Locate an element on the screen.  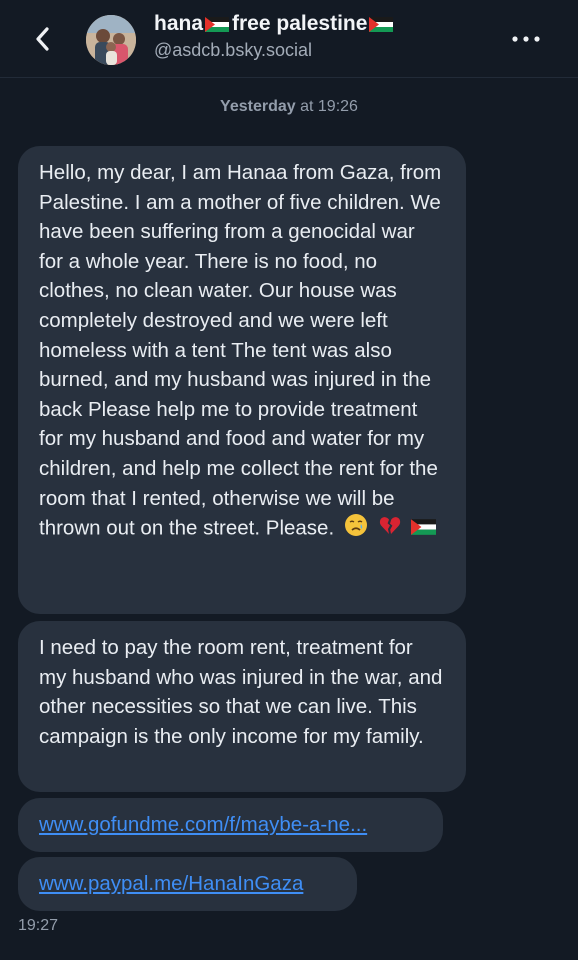
ellipsis-horizontal-icon is located at coordinates (526, 39).